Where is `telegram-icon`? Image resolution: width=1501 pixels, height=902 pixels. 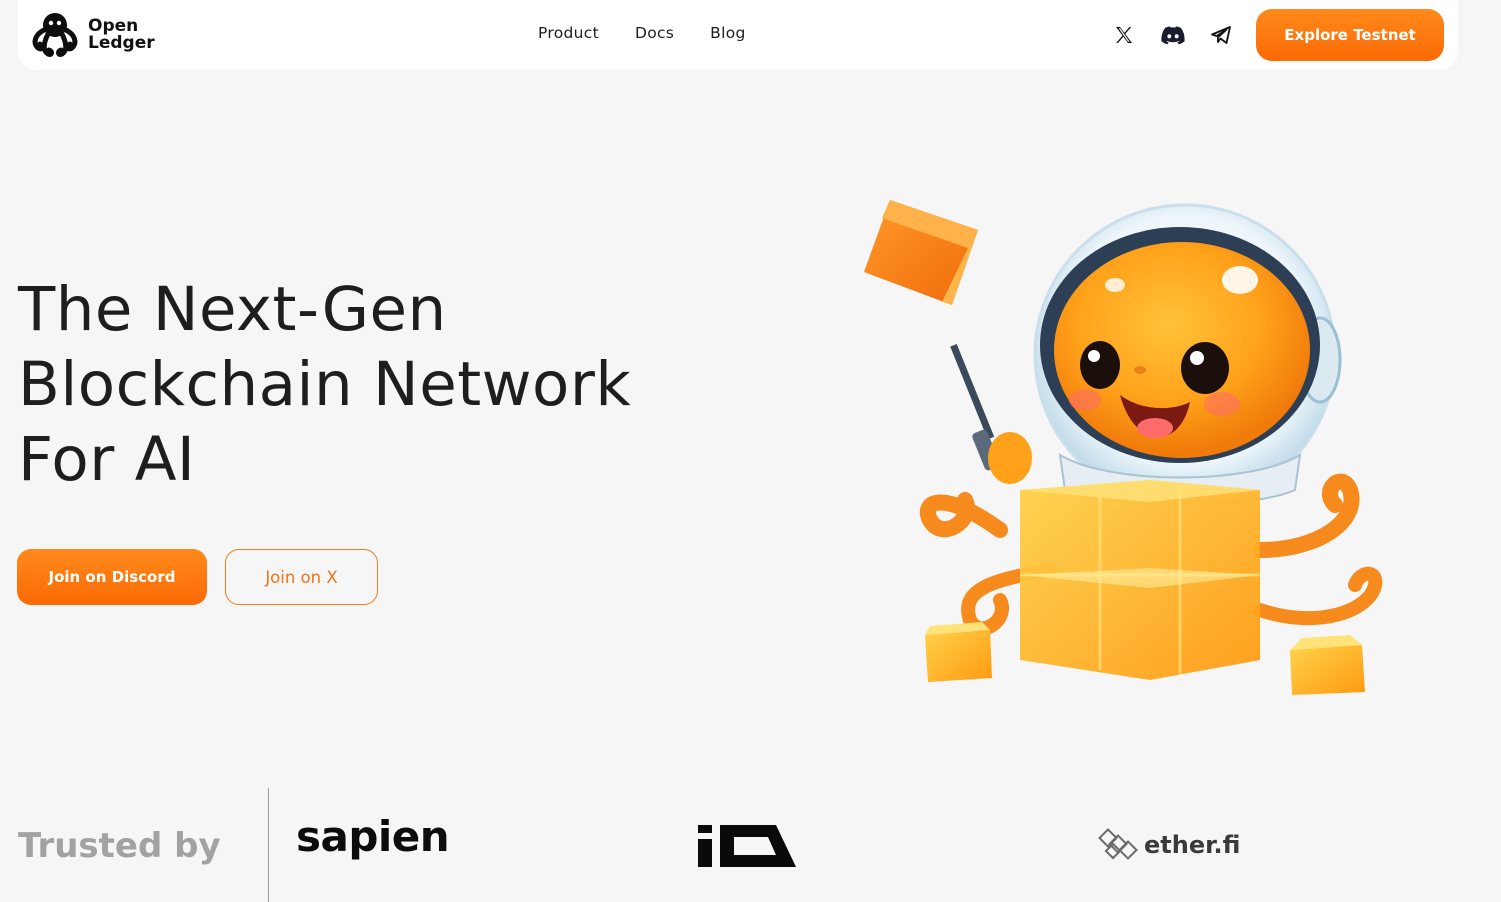 telegram-icon is located at coordinates (1221, 35).